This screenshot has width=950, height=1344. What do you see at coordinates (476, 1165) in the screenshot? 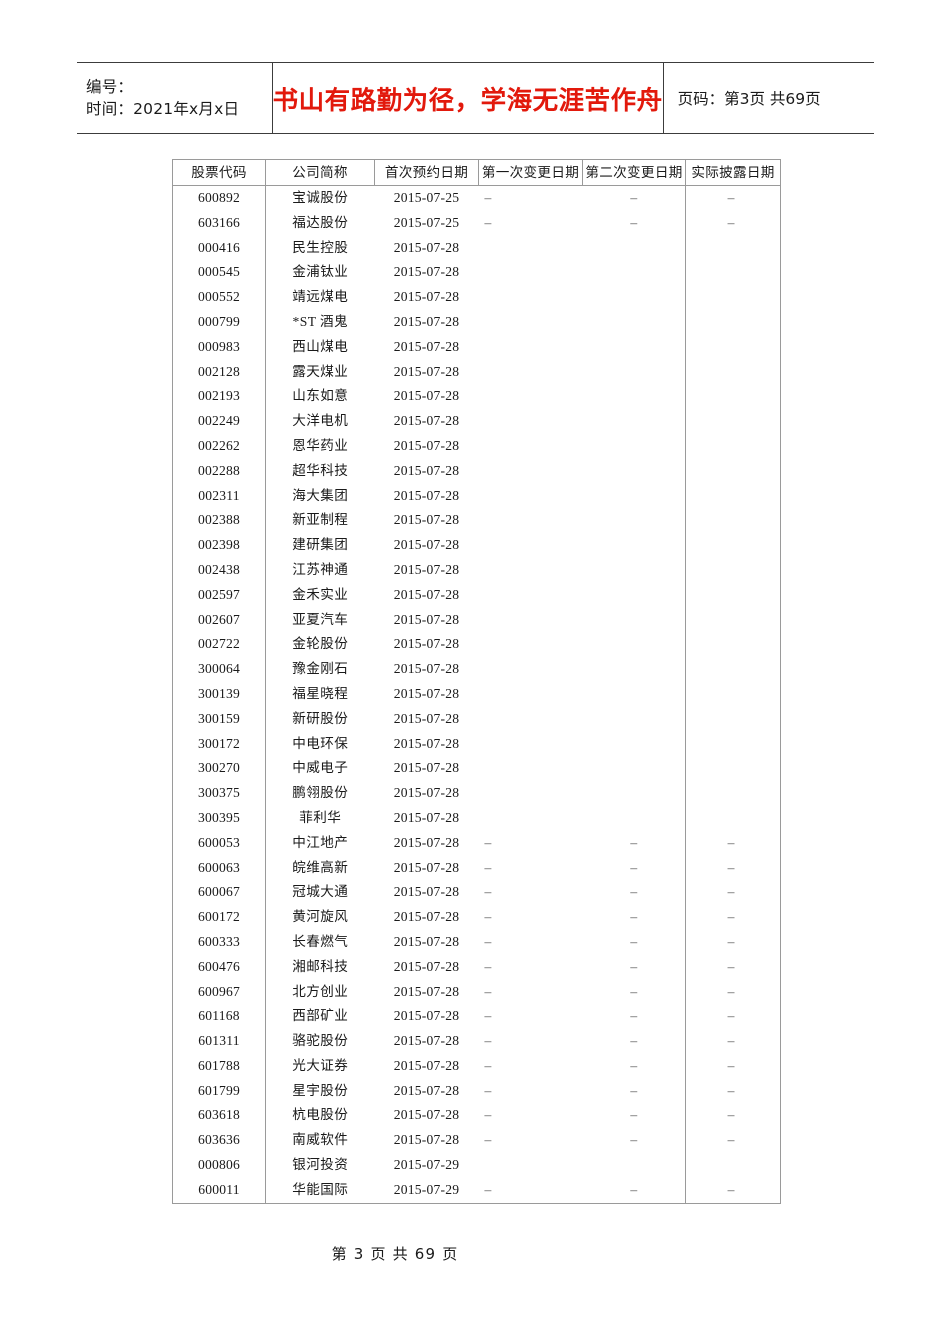
I see `table-row: 000806 银河投资 2015-07-29` at bounding box center [476, 1165].